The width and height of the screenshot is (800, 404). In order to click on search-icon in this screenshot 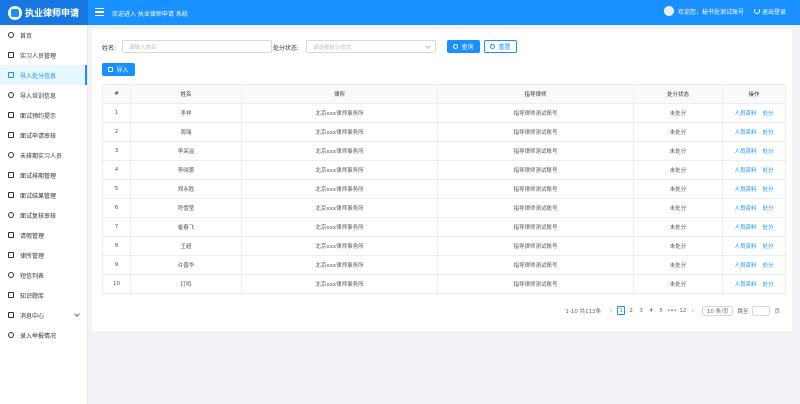, I will do `click(456, 46)`.